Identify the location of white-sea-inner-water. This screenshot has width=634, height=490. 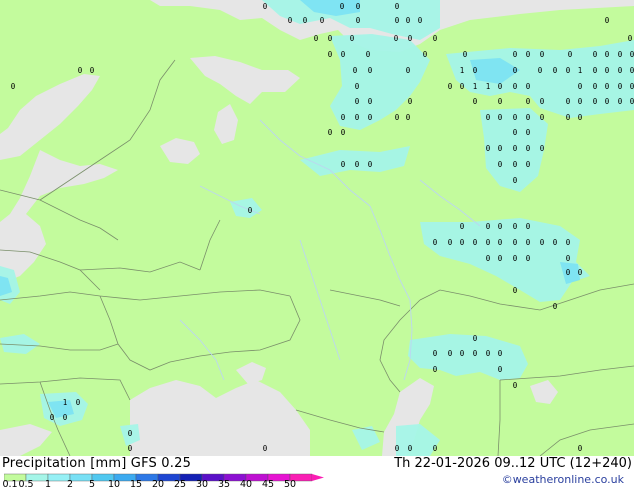
(245, 80).